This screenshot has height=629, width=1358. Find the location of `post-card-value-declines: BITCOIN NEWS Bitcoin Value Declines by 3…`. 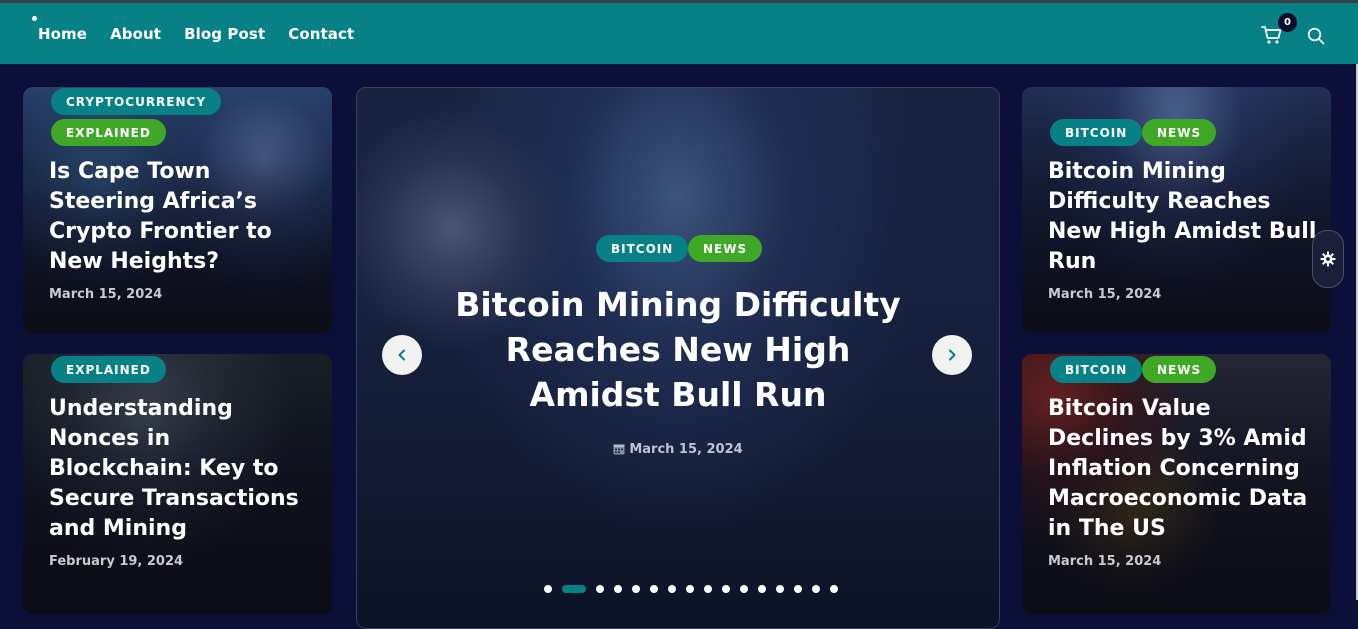

post-card-value-declines: BITCOIN NEWS Bitcoin Value Declines by 3… is located at coordinates (1176, 484).